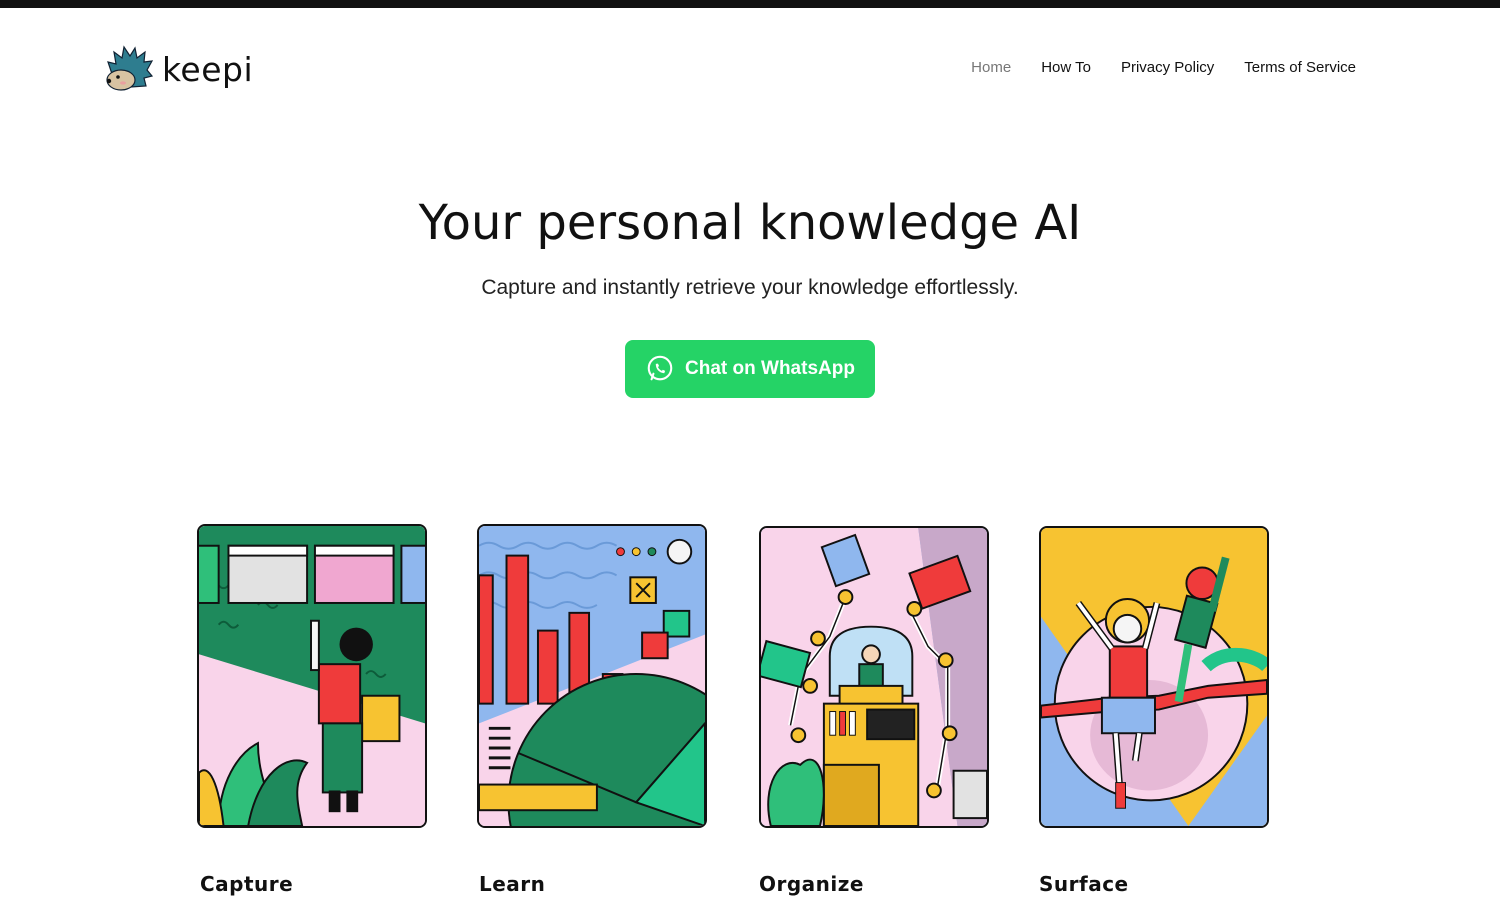  Describe the element at coordinates (1167, 67) in the screenshot. I see `nav-privacy-policy: Privacy Policy` at that location.